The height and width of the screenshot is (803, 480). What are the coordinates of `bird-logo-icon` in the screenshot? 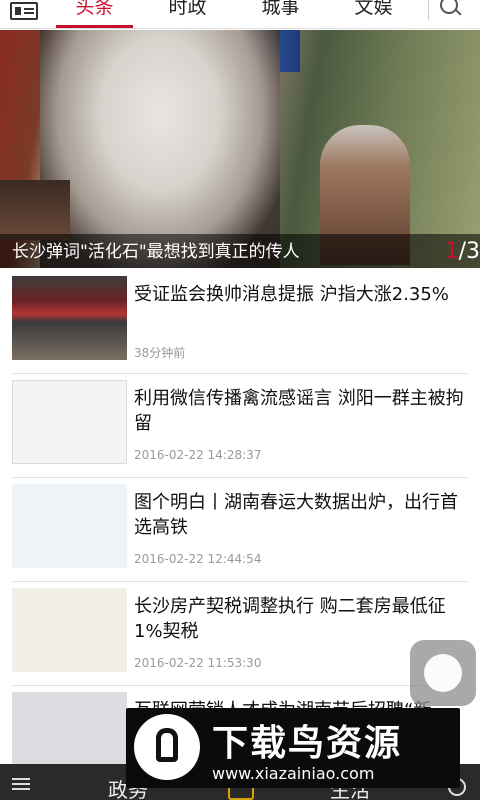 It's located at (167, 747).